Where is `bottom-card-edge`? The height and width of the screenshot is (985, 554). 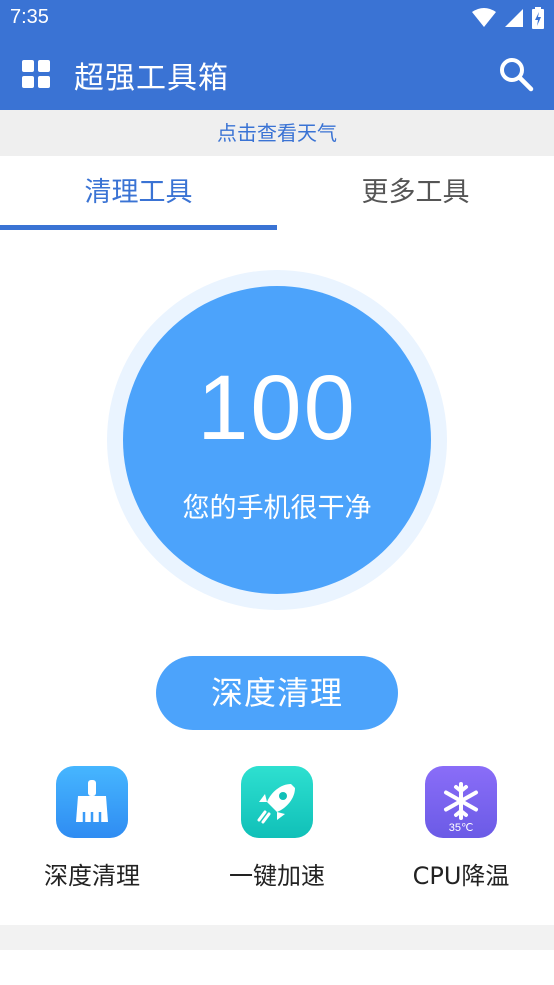
bottom-card-edge is located at coordinates (277, 967).